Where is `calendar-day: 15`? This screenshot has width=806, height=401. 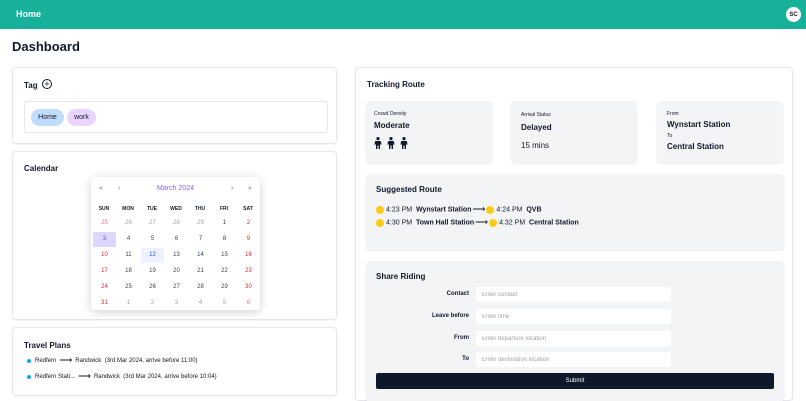
calendar-day: 15 is located at coordinates (224, 255).